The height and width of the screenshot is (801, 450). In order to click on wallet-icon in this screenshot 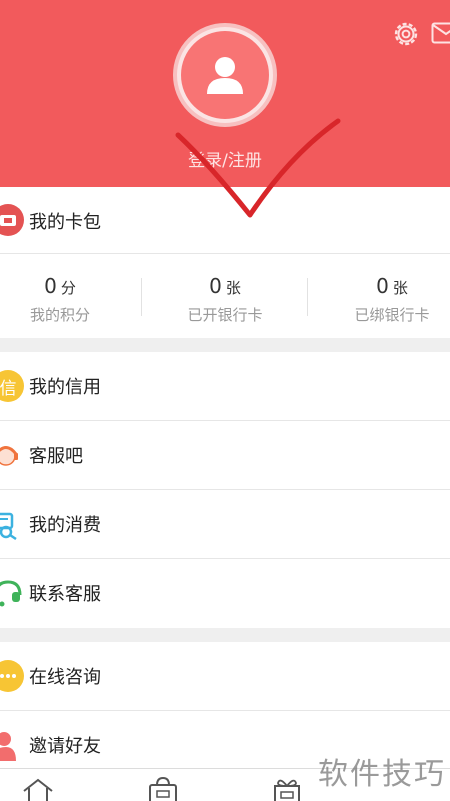, I will do `click(12, 220)`.